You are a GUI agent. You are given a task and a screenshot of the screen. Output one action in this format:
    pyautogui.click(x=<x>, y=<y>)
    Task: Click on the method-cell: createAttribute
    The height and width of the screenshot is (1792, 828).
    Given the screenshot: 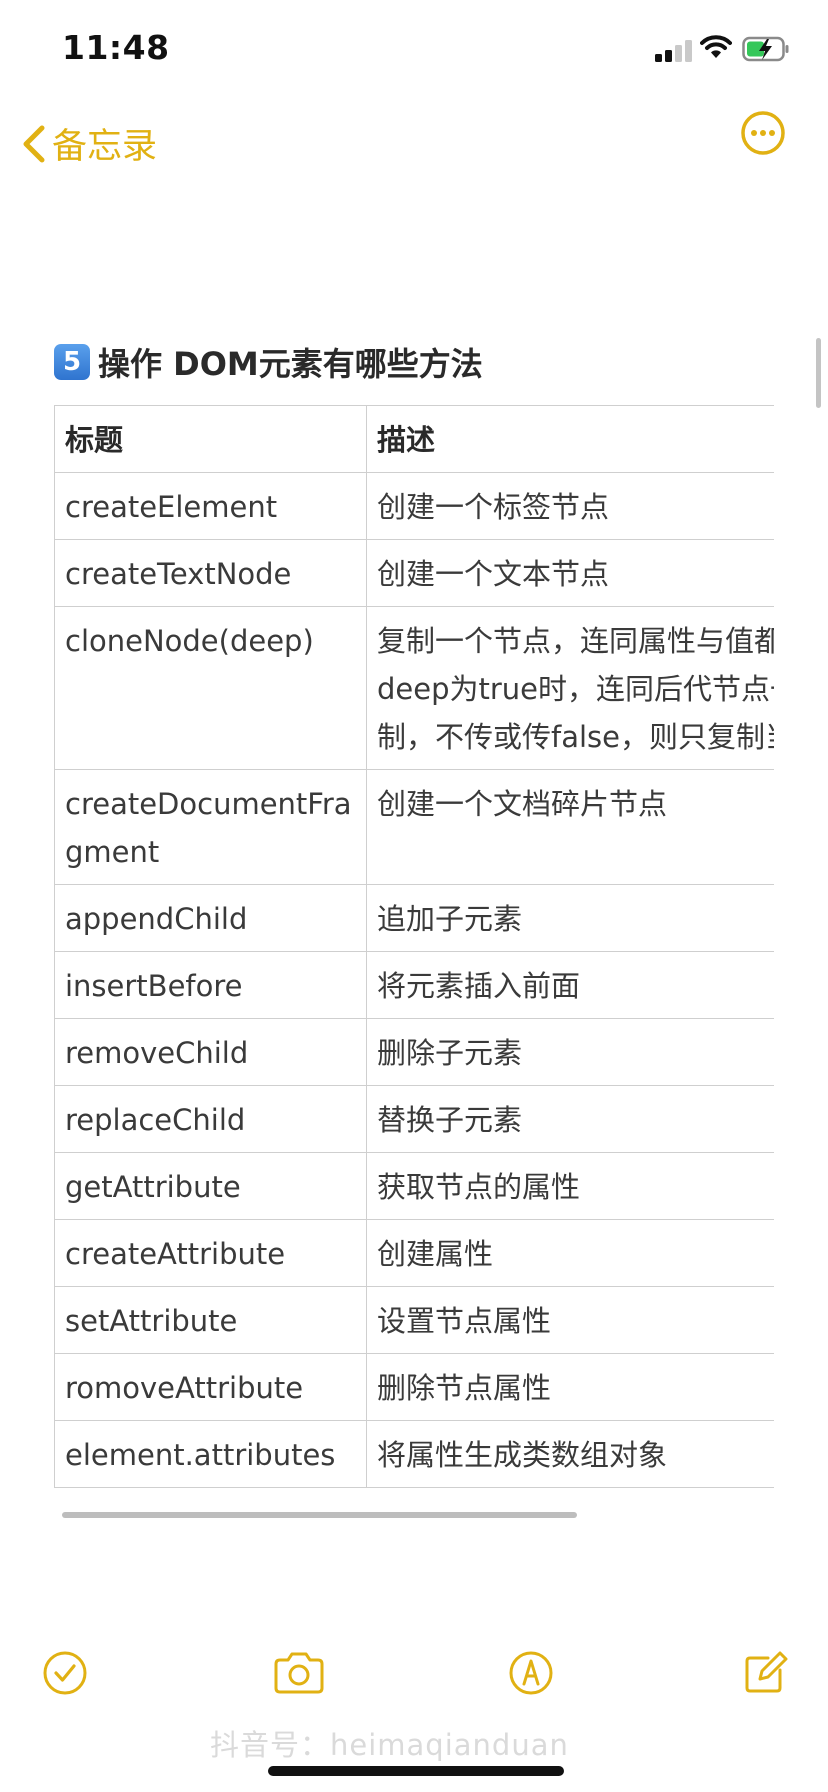 What is the action you would take?
    pyautogui.click(x=210, y=1253)
    